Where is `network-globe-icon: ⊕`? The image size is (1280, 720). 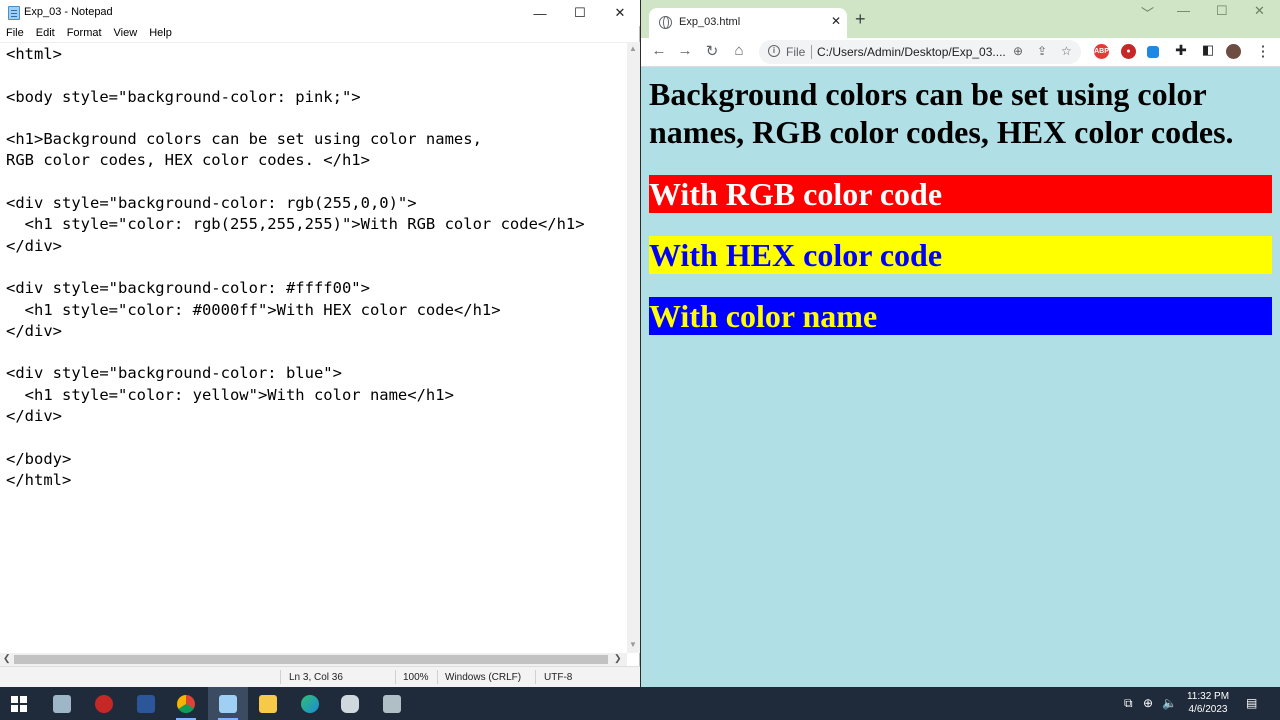
network-globe-icon: ⊕ is located at coordinates (1148, 703).